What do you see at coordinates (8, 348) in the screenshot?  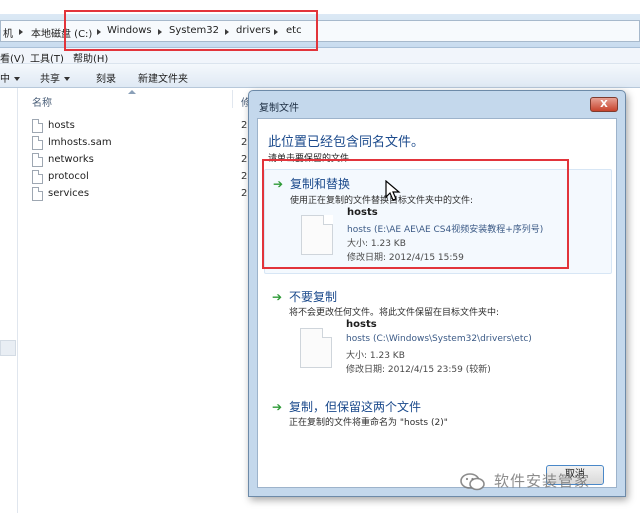 I see `navigation-selected-item` at bounding box center [8, 348].